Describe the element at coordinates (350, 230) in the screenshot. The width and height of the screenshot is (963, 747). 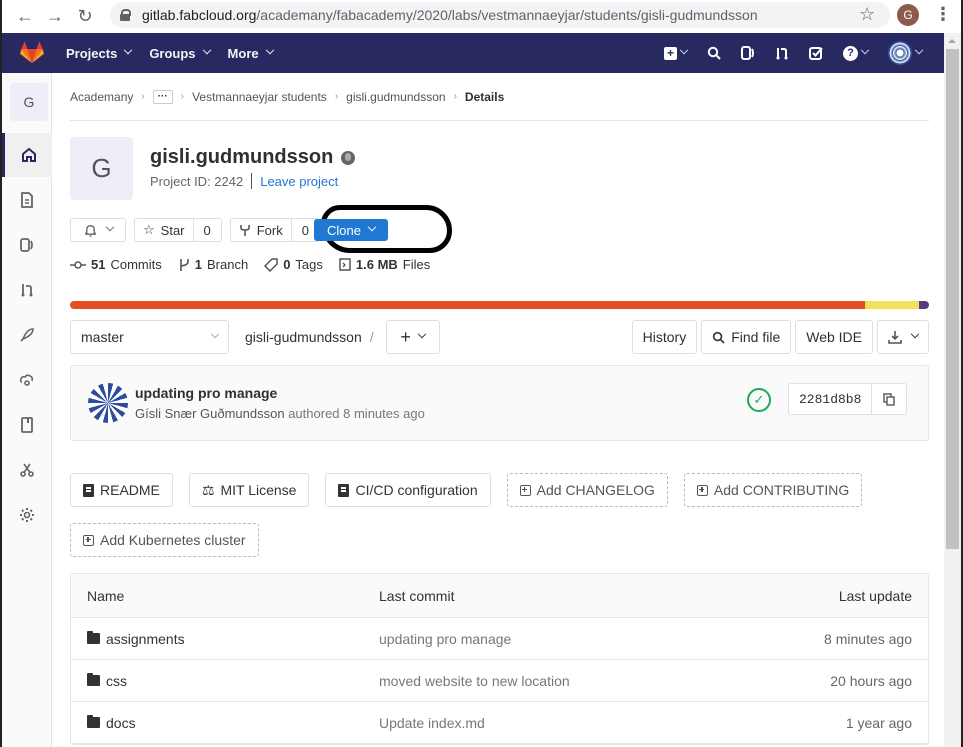
I see `clone-button: Clone` at that location.